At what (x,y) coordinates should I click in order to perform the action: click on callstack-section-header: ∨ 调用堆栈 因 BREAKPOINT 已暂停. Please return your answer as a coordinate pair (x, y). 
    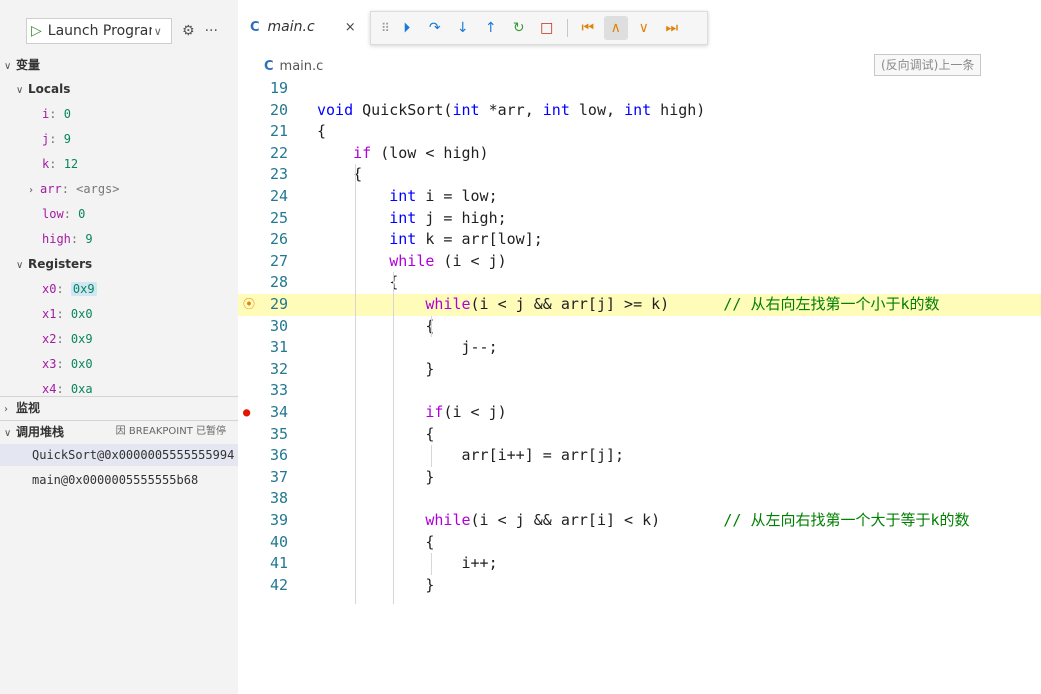
    Looking at the image, I should click on (119, 432).